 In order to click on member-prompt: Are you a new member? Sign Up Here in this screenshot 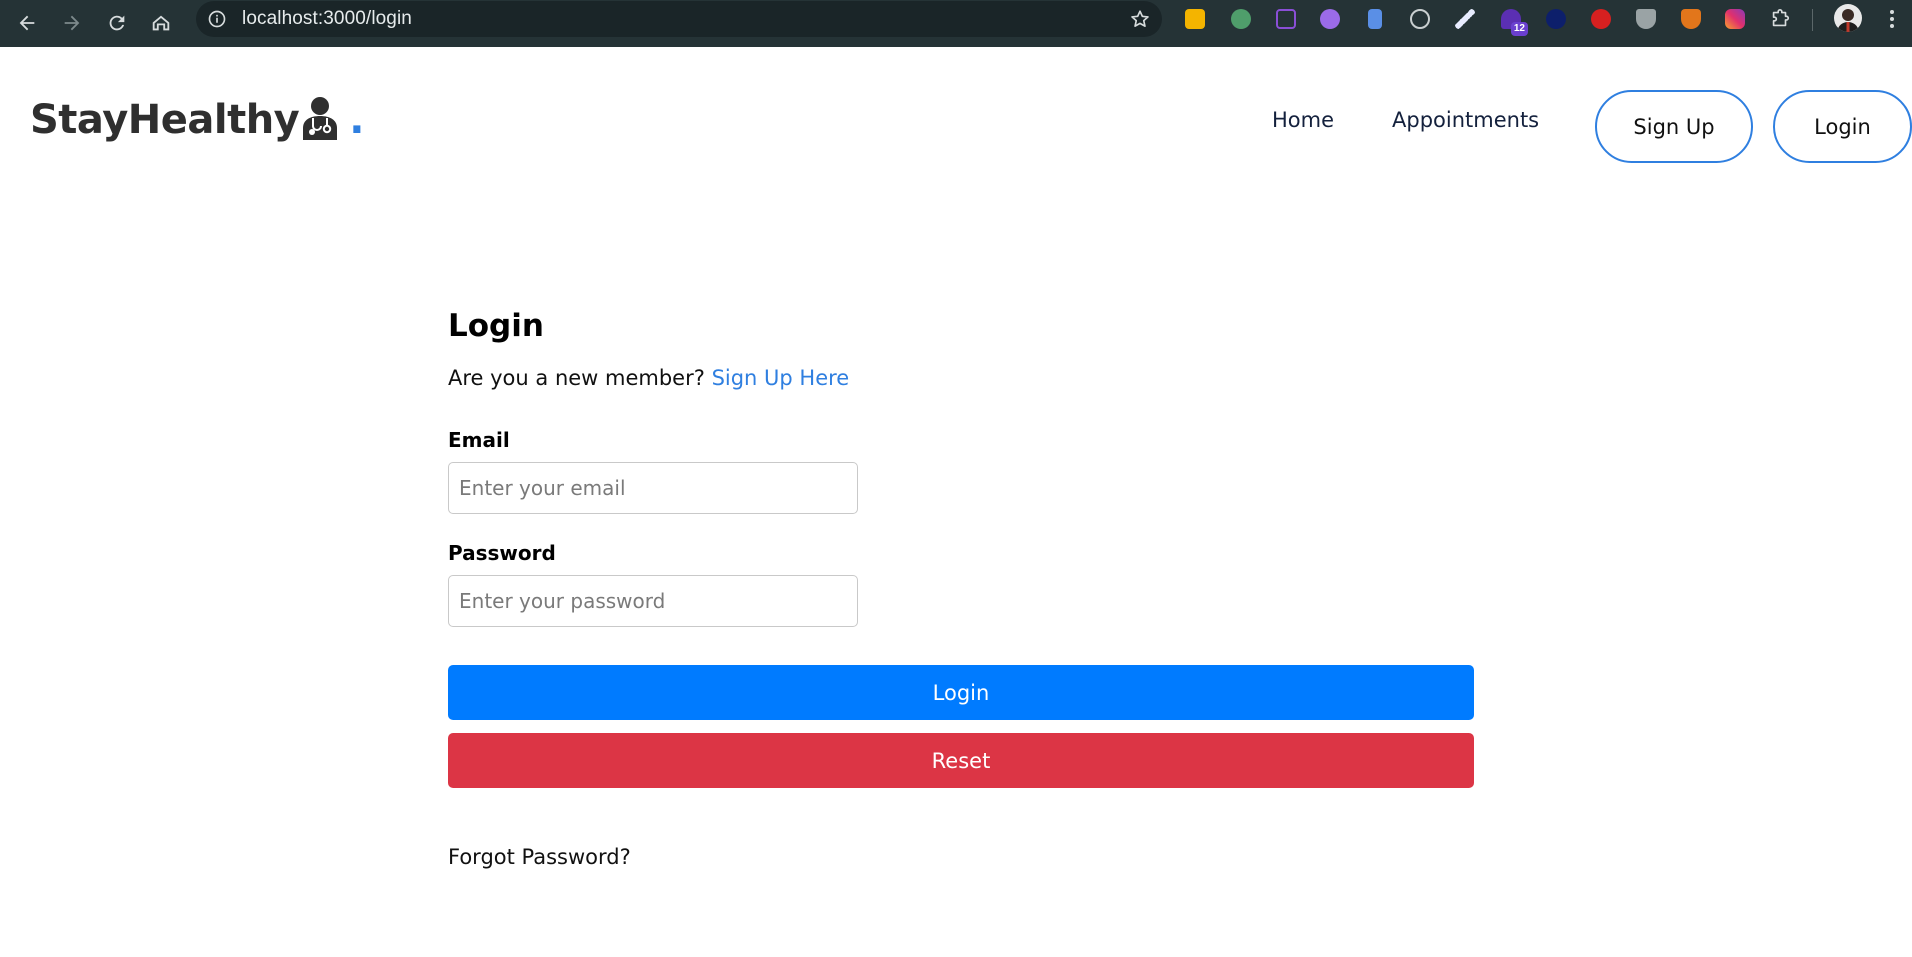, I will do `click(648, 378)`.